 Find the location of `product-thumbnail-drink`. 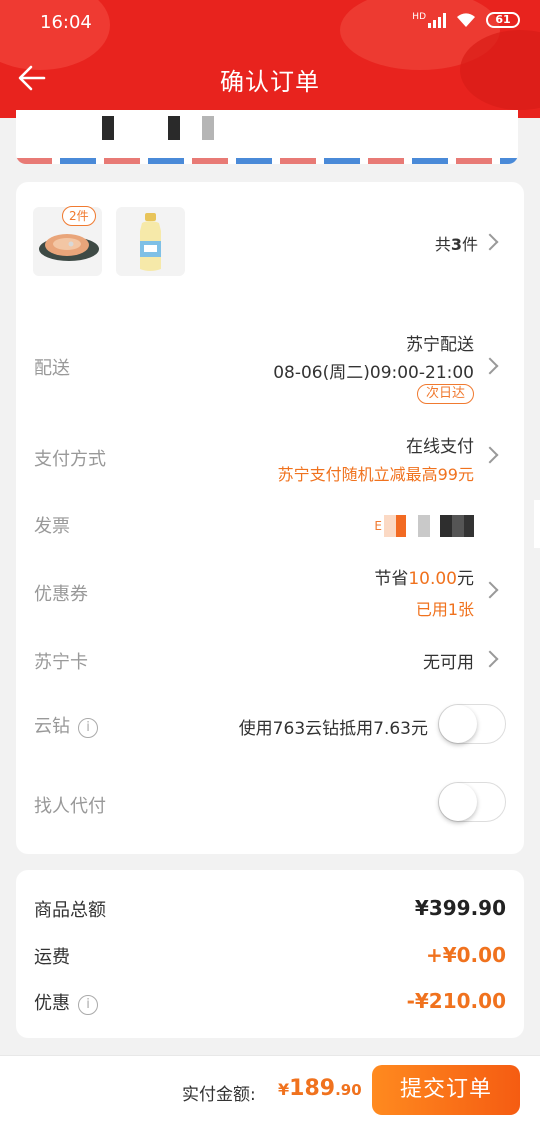

product-thumbnail-drink is located at coordinates (150, 241).